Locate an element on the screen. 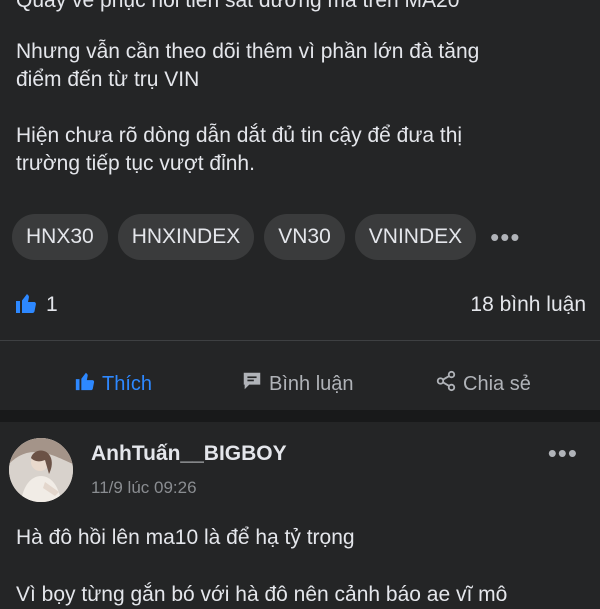  comment-button: Bình luận is located at coordinates (297, 384).